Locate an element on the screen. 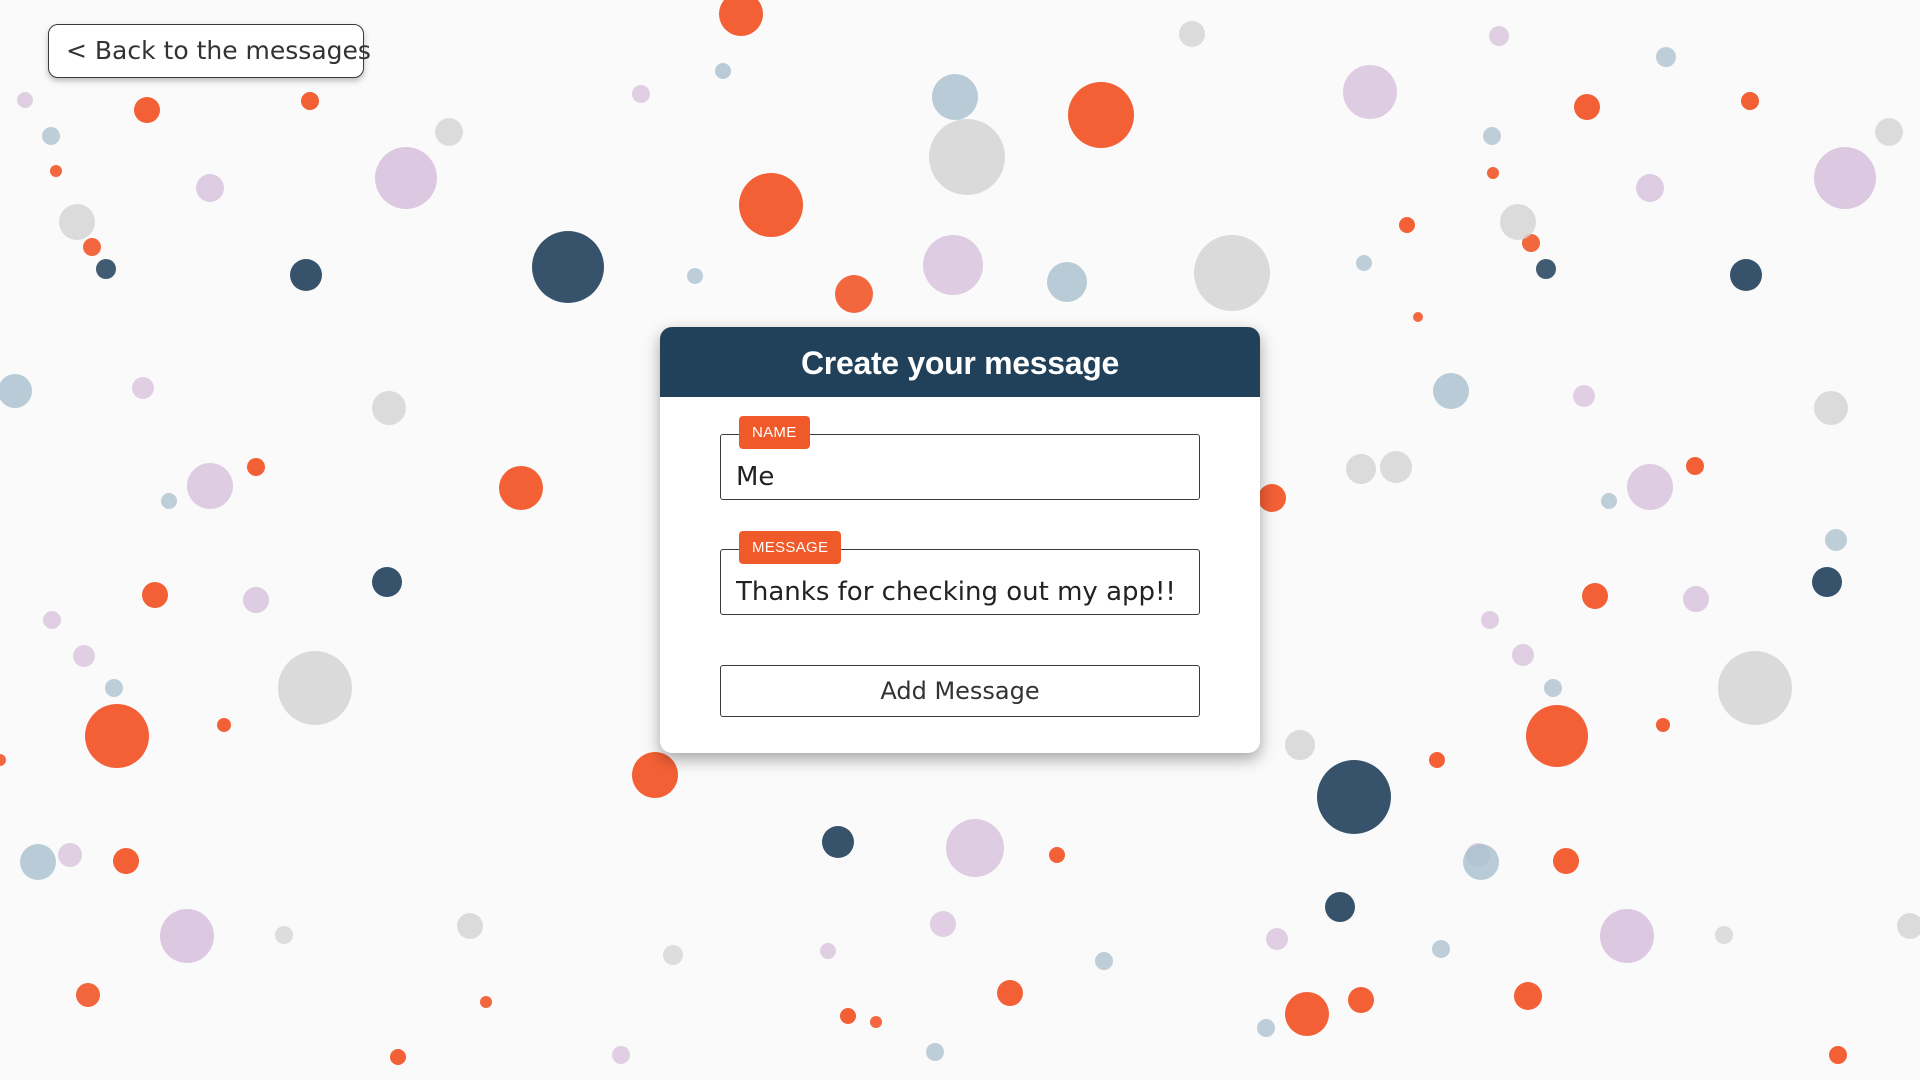 This screenshot has width=1920, height=1080. back-to-messages-button: < Back to the messages is located at coordinates (209, 51).